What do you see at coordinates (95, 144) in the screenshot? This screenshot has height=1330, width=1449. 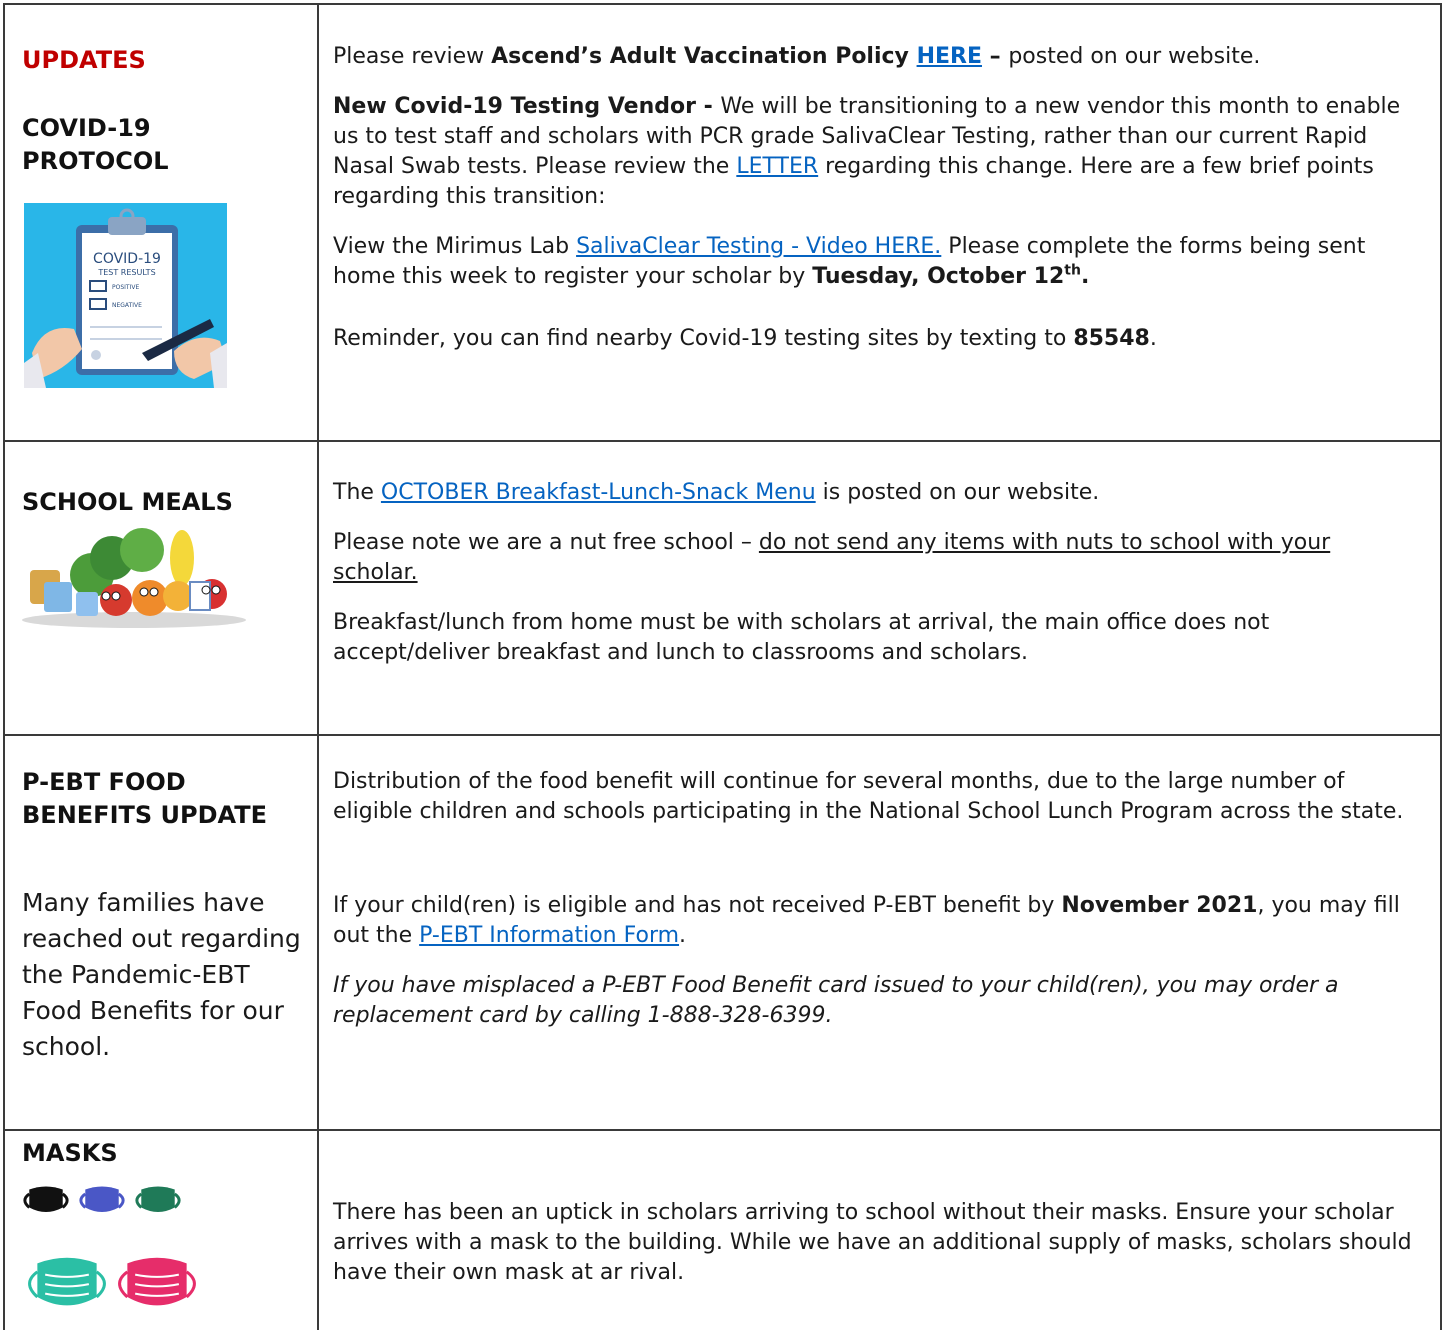 I see `covid-title: COVID-19 PROTOCOL` at bounding box center [95, 144].